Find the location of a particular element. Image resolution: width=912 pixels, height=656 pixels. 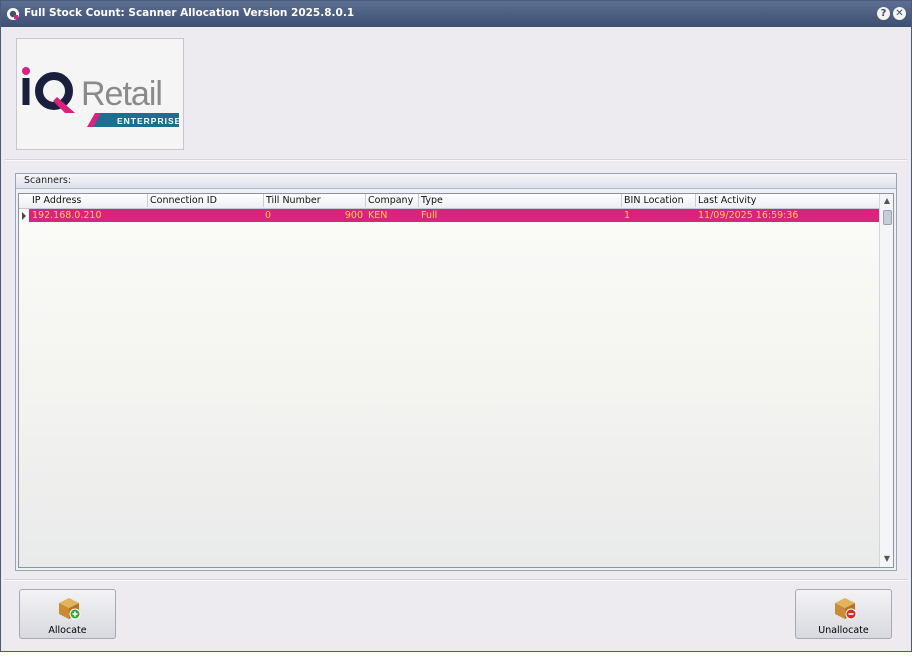

allocate-button-label: Allocate is located at coordinates (67, 630).